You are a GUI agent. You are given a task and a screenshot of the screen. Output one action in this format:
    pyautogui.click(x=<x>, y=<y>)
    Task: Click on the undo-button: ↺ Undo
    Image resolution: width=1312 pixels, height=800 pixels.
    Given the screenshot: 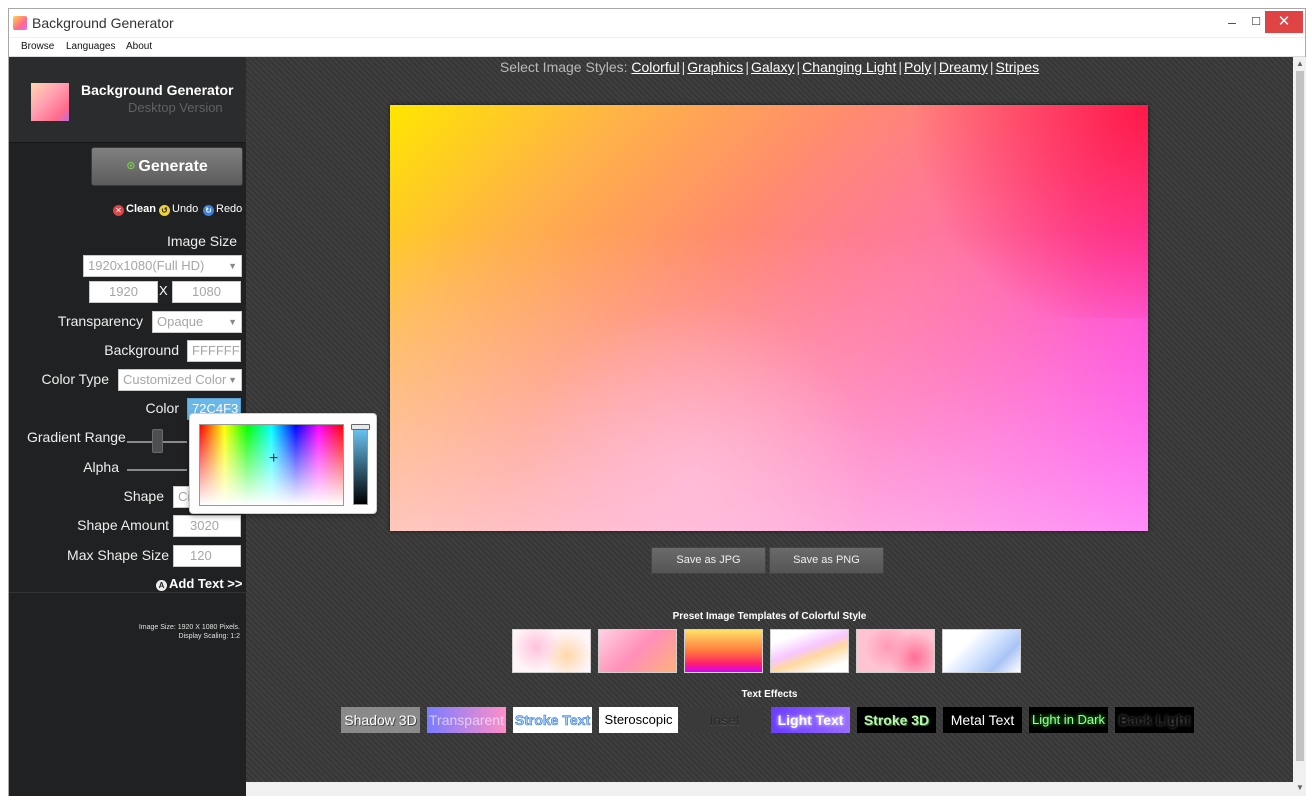 What is the action you would take?
    pyautogui.click(x=178, y=209)
    